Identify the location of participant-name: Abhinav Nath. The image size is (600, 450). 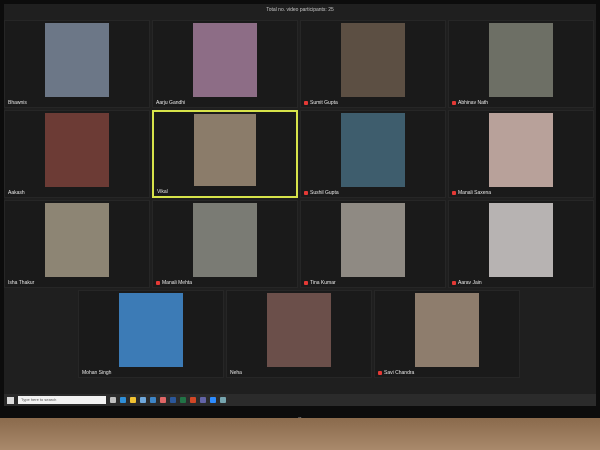
(470, 103).